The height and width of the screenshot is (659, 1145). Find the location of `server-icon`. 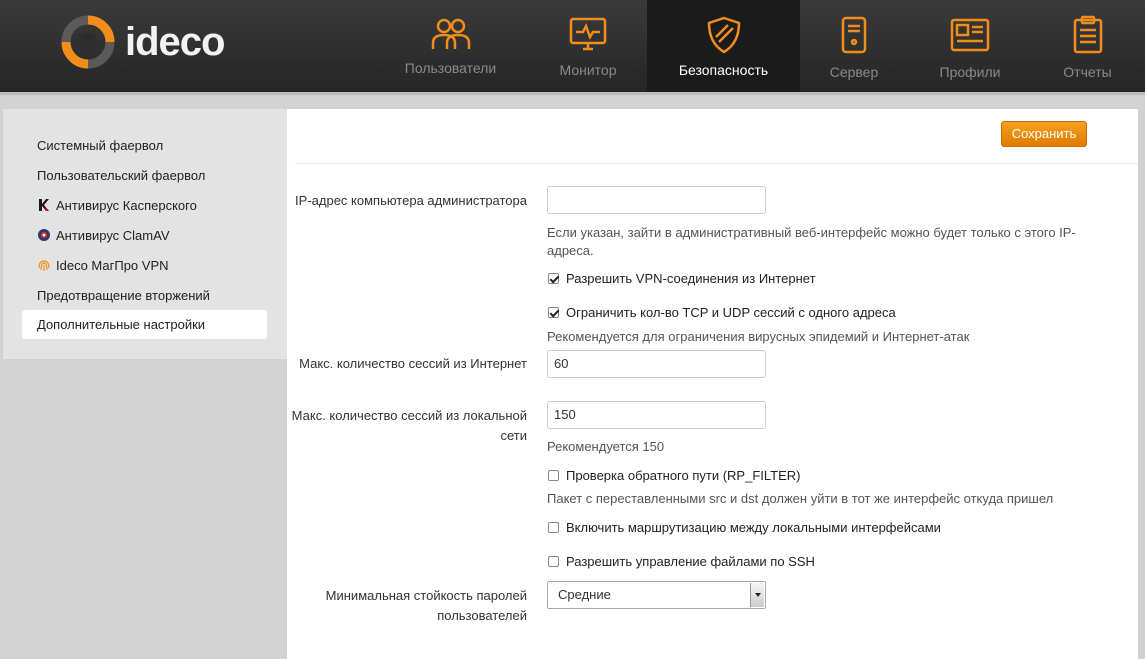

server-icon is located at coordinates (854, 35).